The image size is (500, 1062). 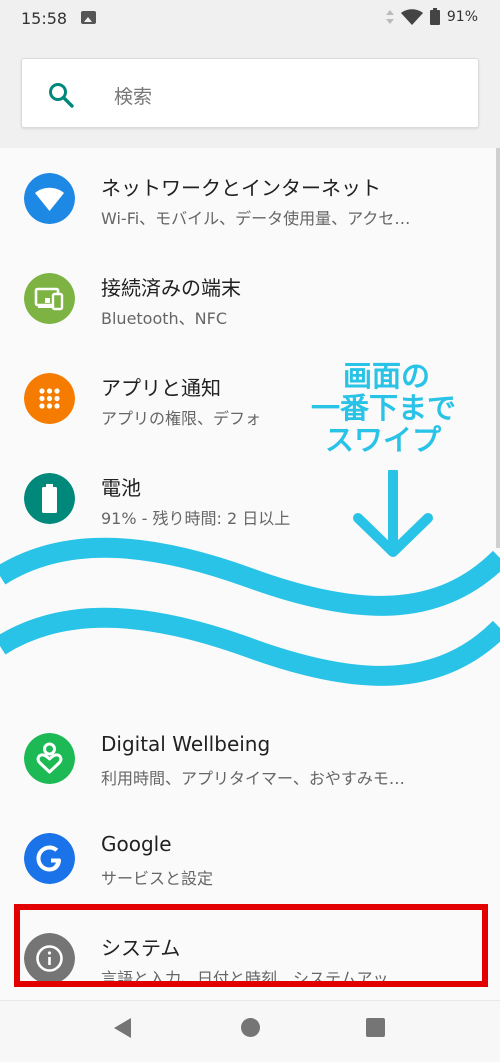 I want to click on settings-item-title: ネットワークとインターネット, so click(x=241, y=188).